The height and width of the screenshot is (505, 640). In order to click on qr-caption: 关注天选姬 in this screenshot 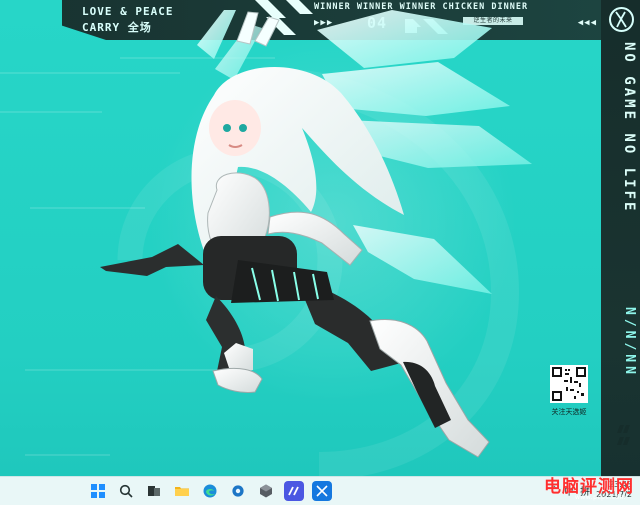, I will do `click(569, 412)`.